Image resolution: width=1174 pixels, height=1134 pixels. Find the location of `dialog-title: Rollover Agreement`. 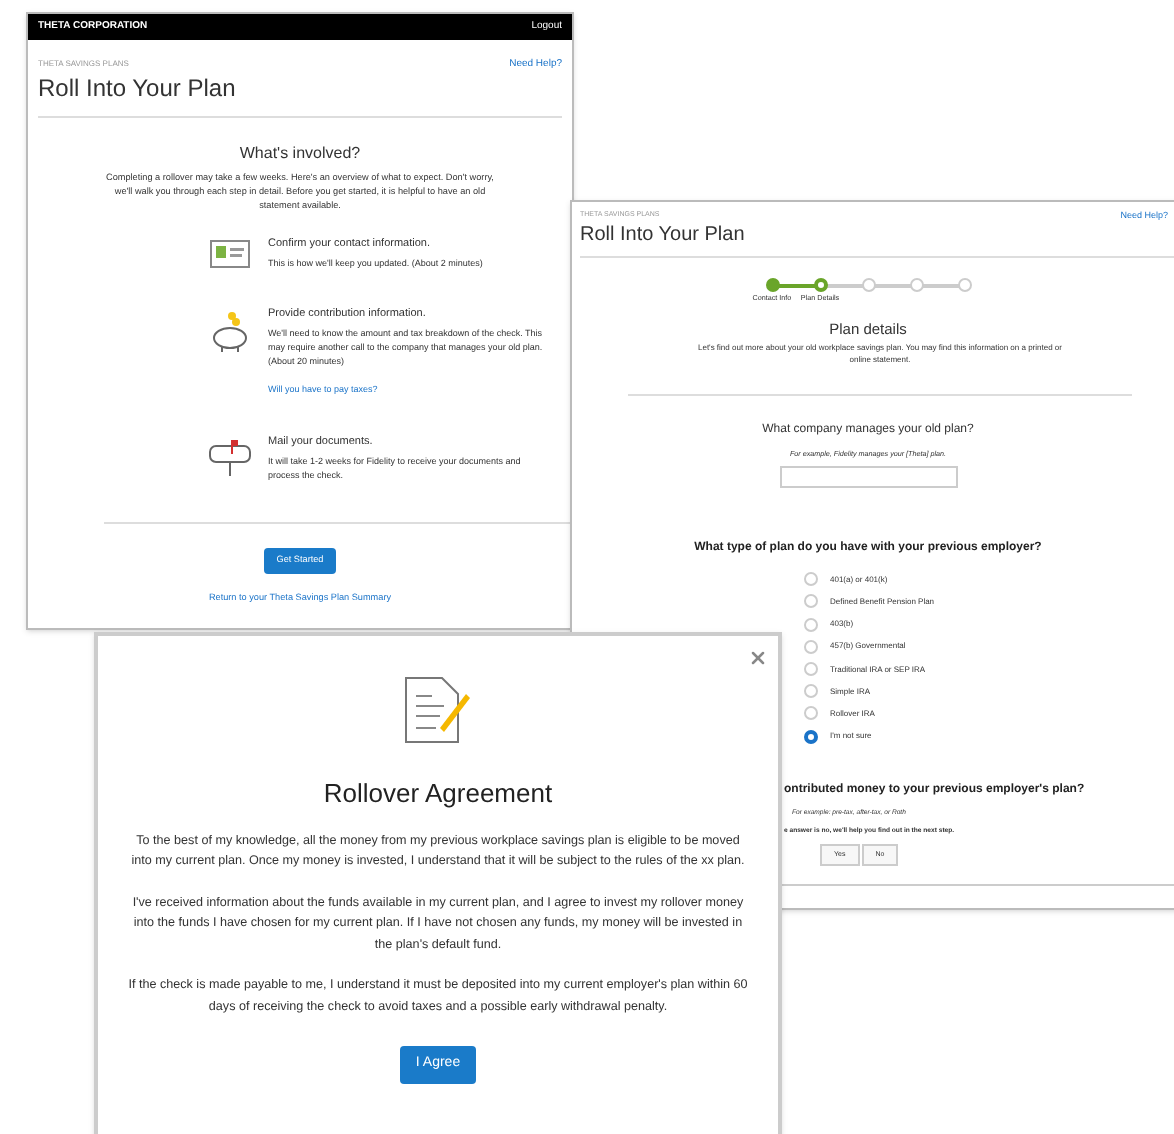

dialog-title: Rollover Agreement is located at coordinates (438, 794).